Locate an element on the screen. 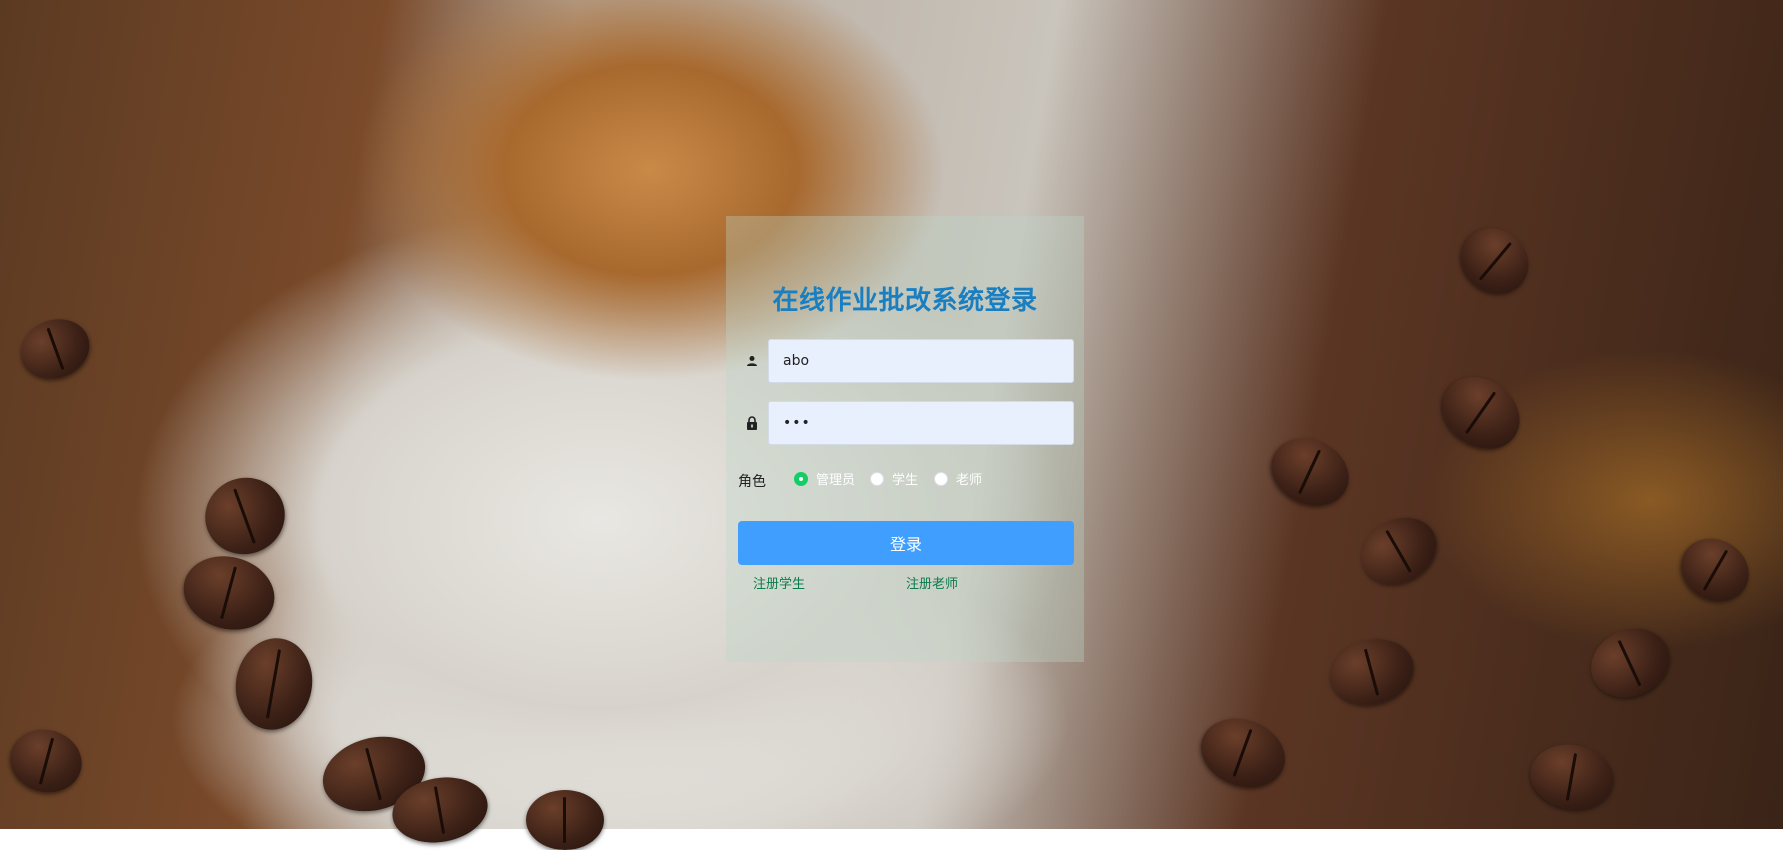 The image size is (1783, 850). password-input is located at coordinates (921, 423).